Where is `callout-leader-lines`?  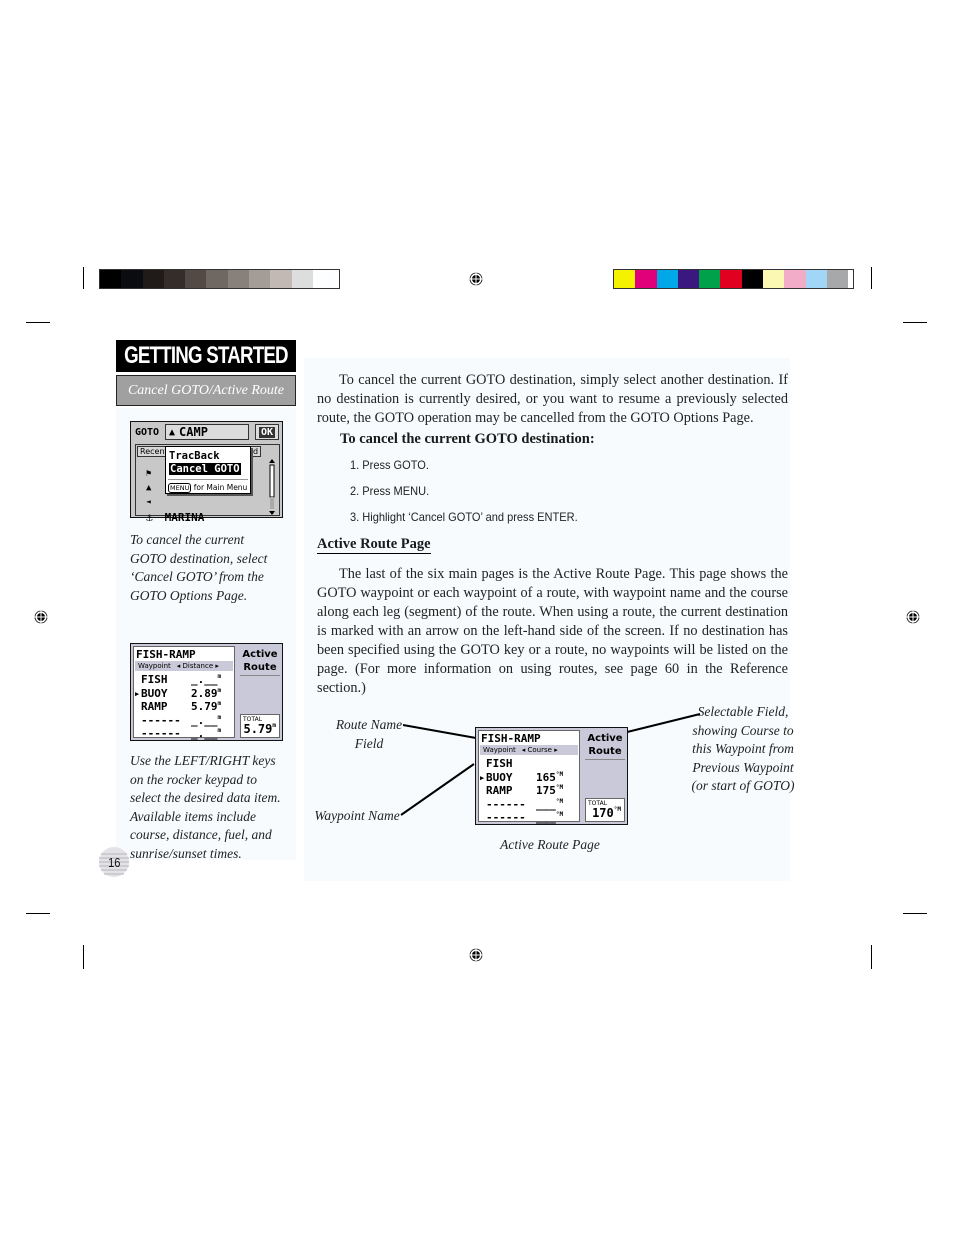 callout-leader-lines is located at coordinates (550, 764).